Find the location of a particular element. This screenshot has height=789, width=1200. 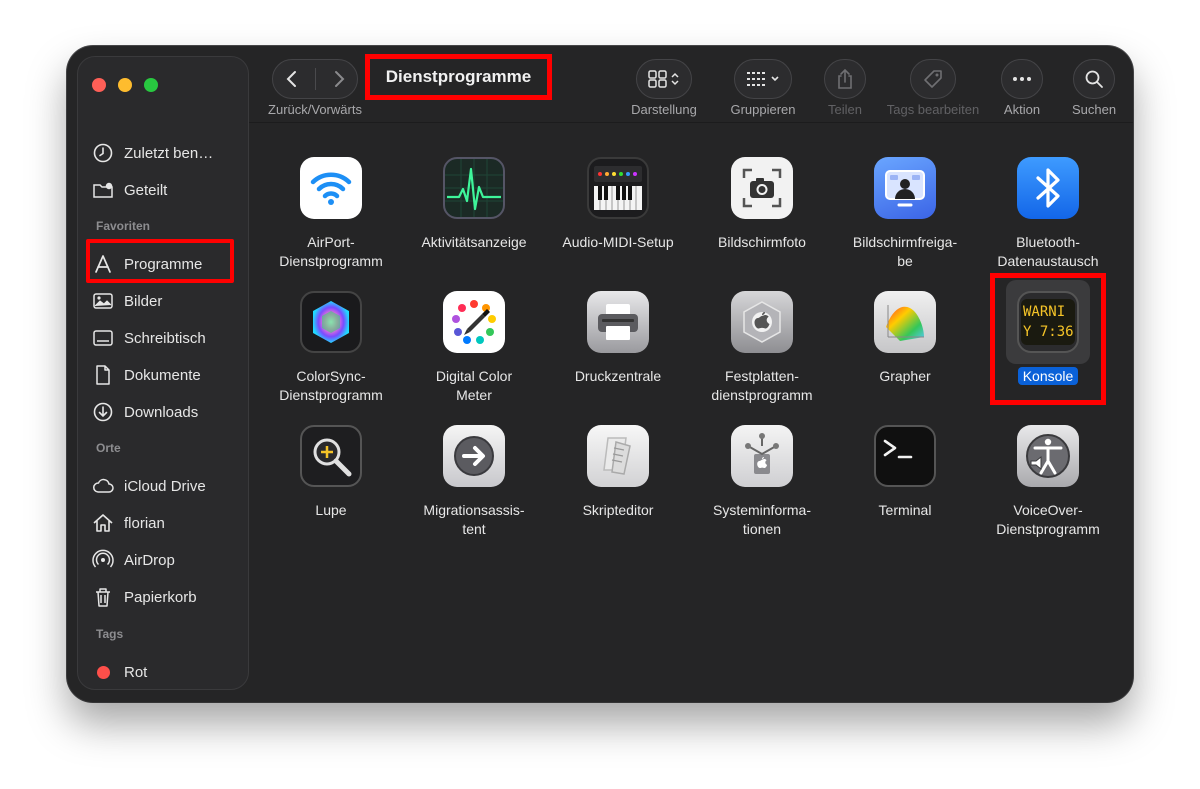

group-icon is located at coordinates (763, 79).